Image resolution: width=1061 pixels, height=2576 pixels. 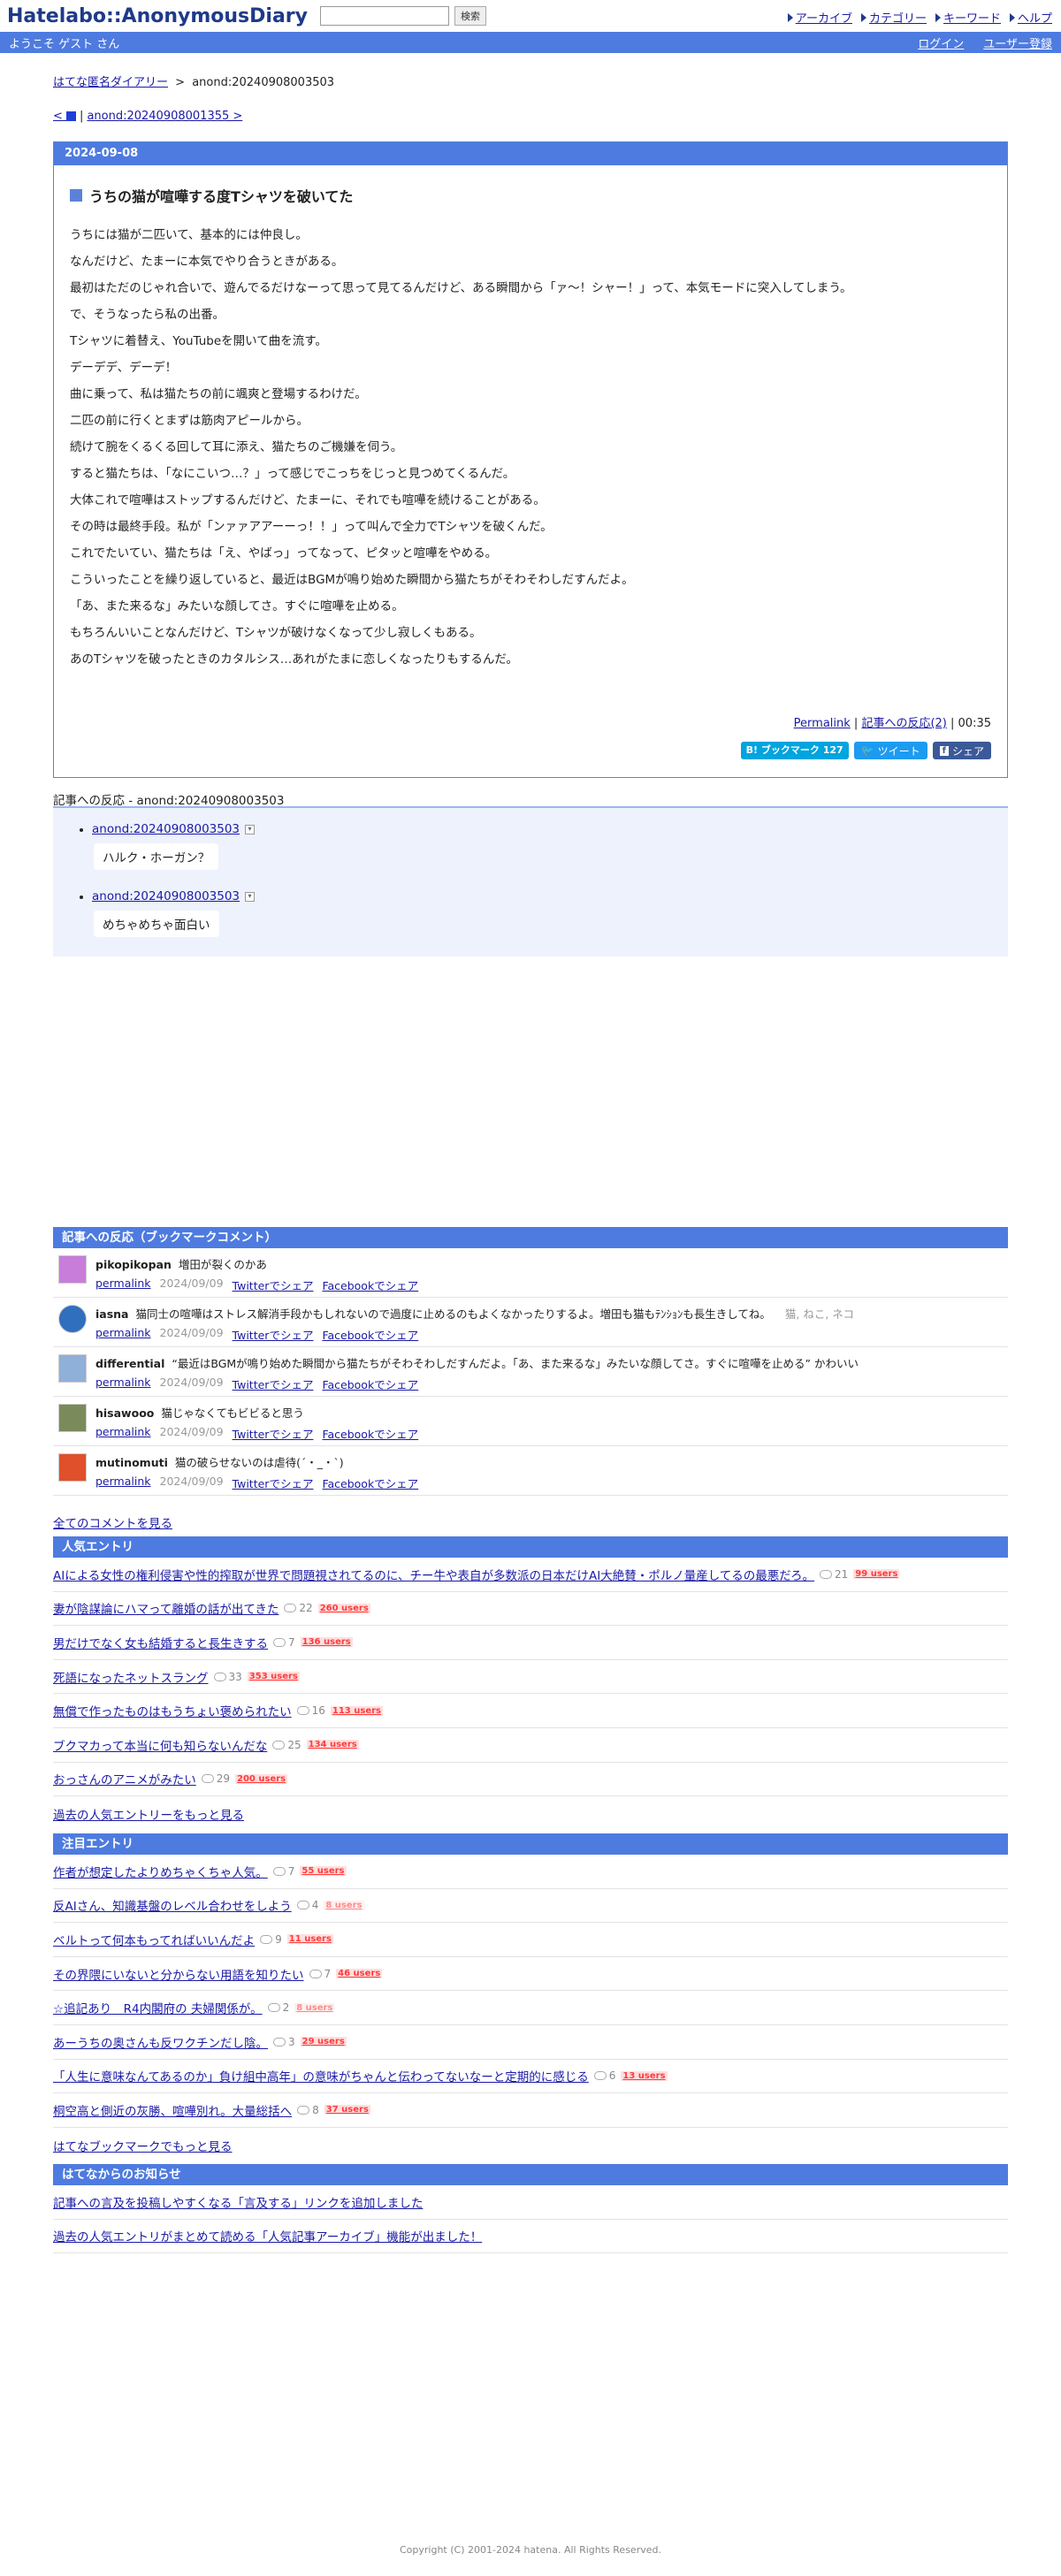 What do you see at coordinates (962, 750) in the screenshot?
I see `facebook-share-button: f シェア` at bounding box center [962, 750].